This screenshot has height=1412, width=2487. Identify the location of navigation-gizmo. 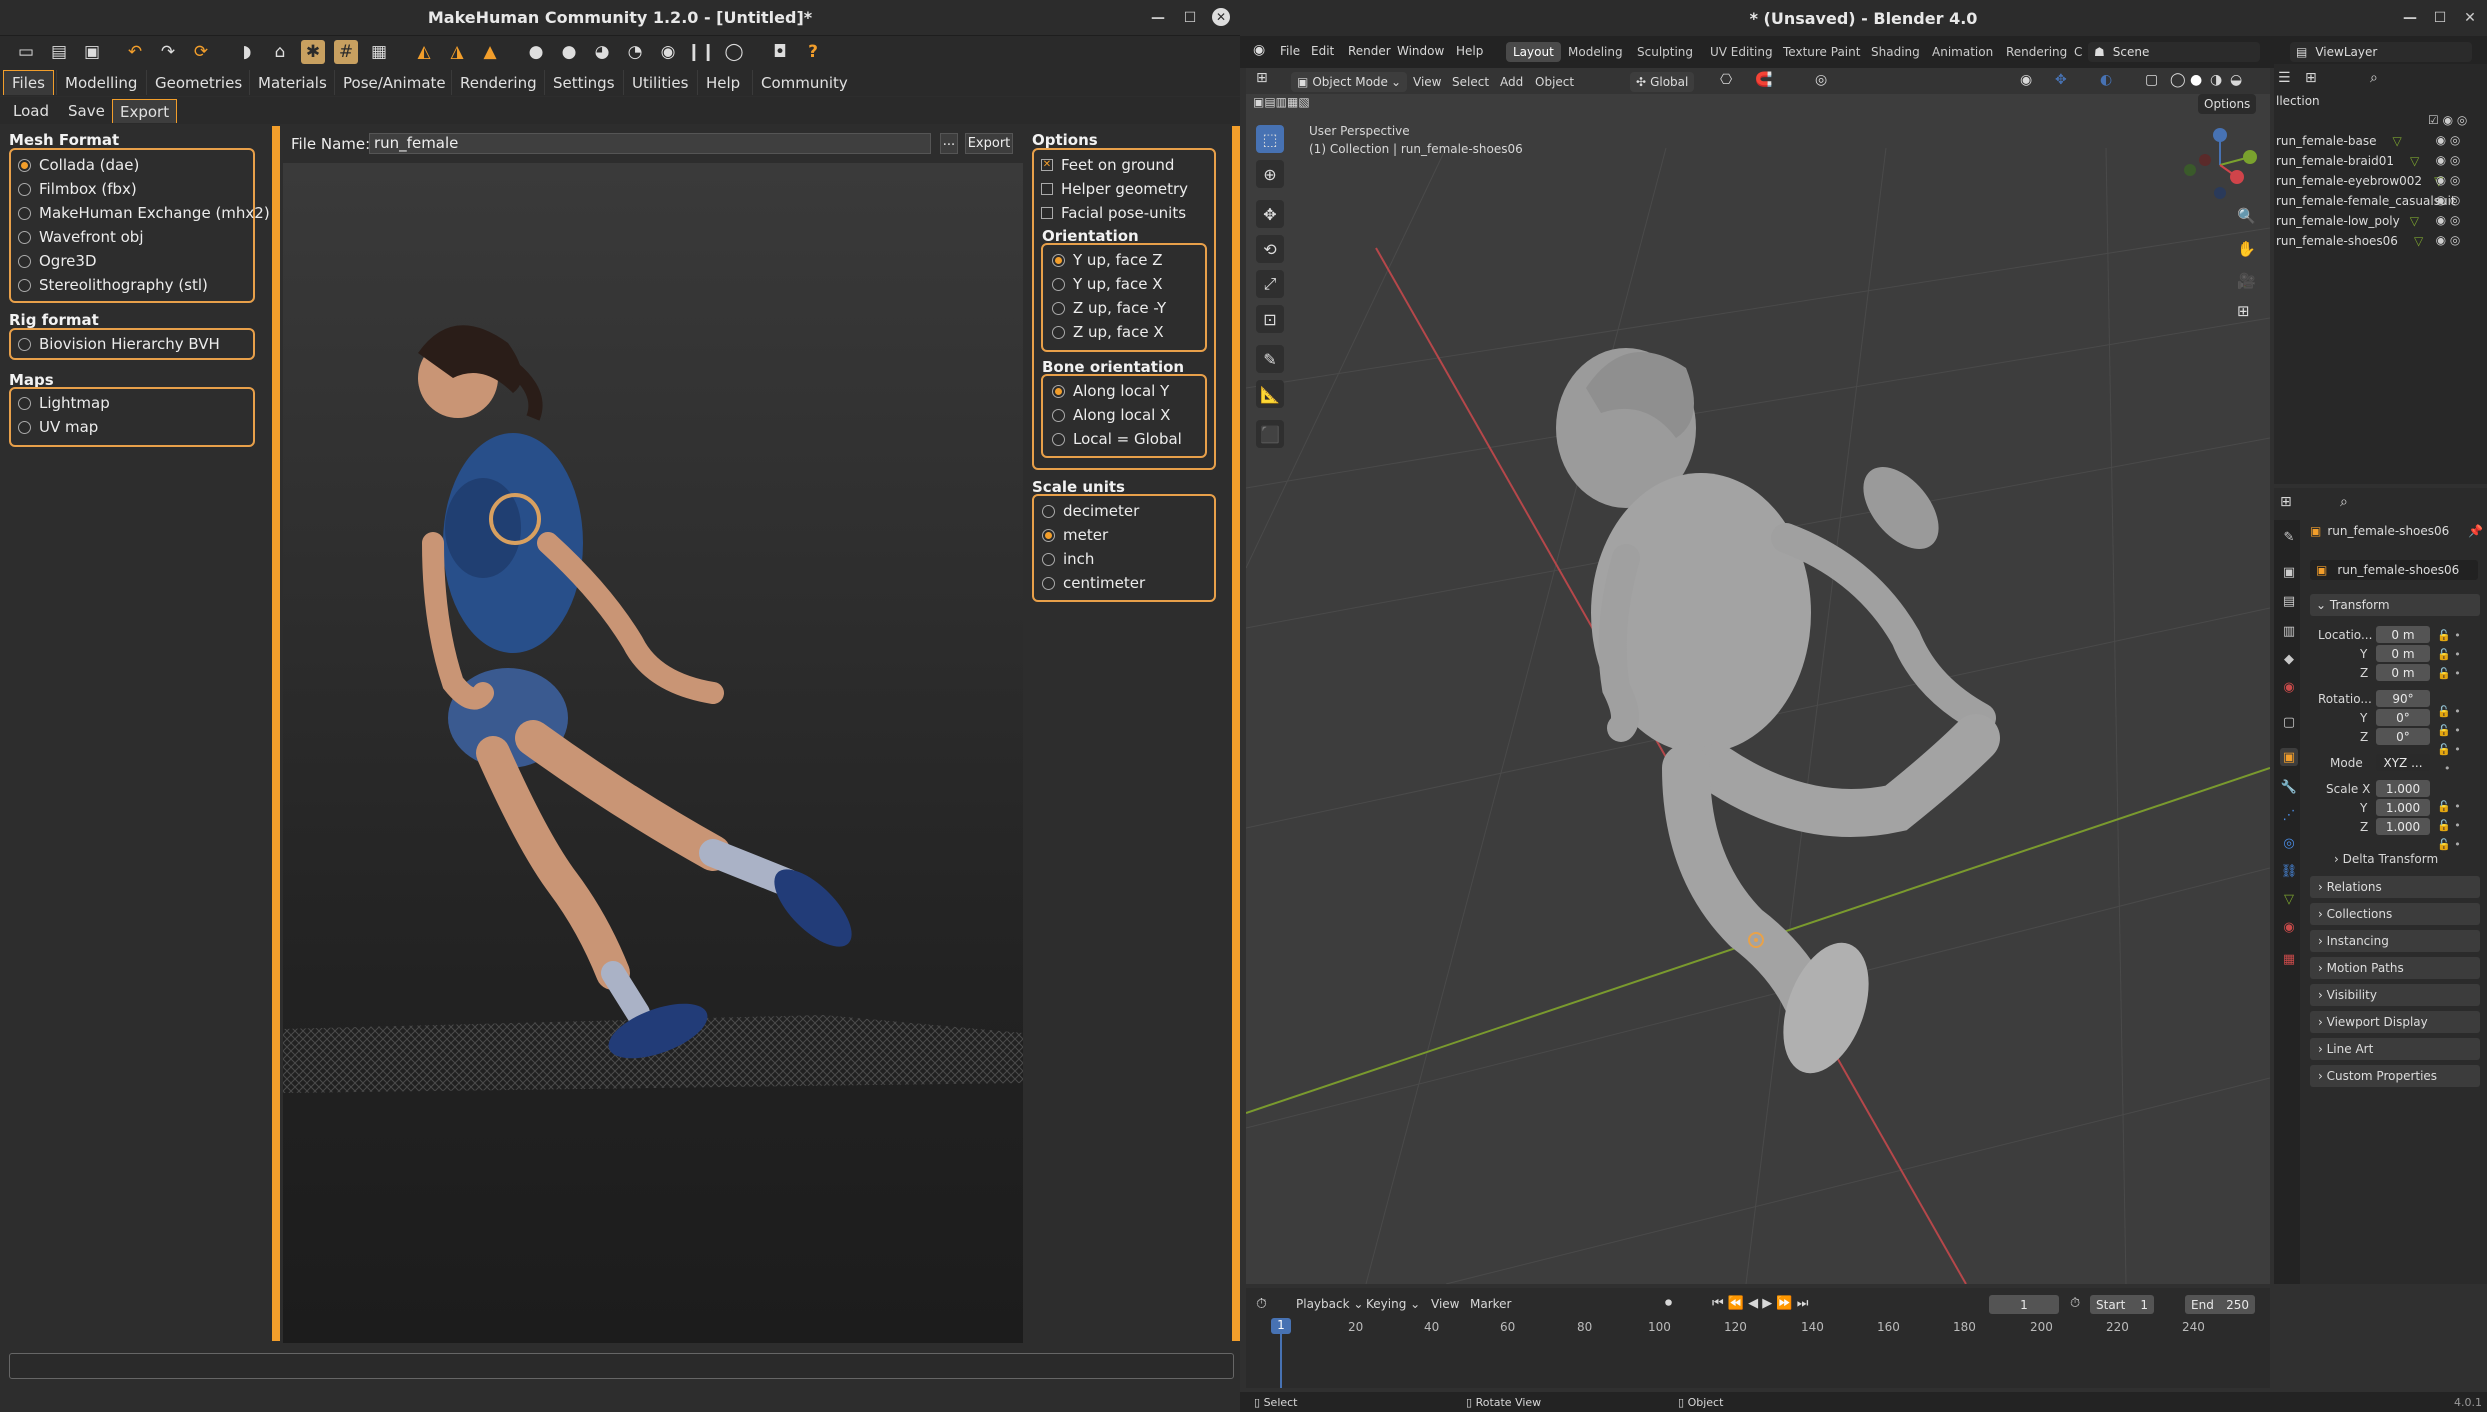
(2220, 165).